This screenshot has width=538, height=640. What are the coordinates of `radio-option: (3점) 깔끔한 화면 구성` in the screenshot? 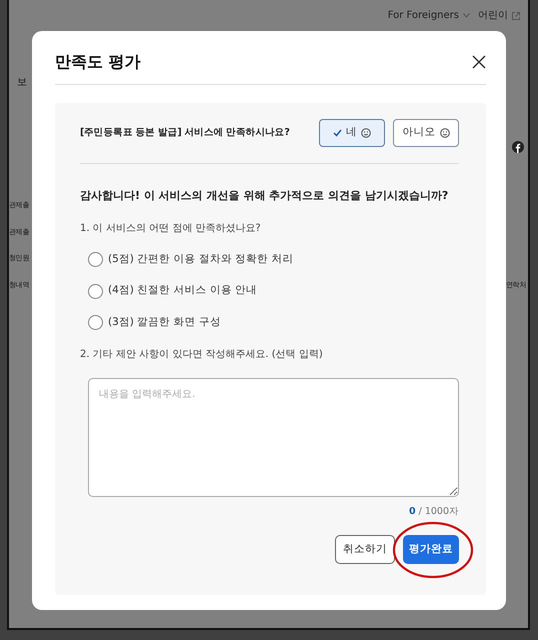 It's located at (273, 323).